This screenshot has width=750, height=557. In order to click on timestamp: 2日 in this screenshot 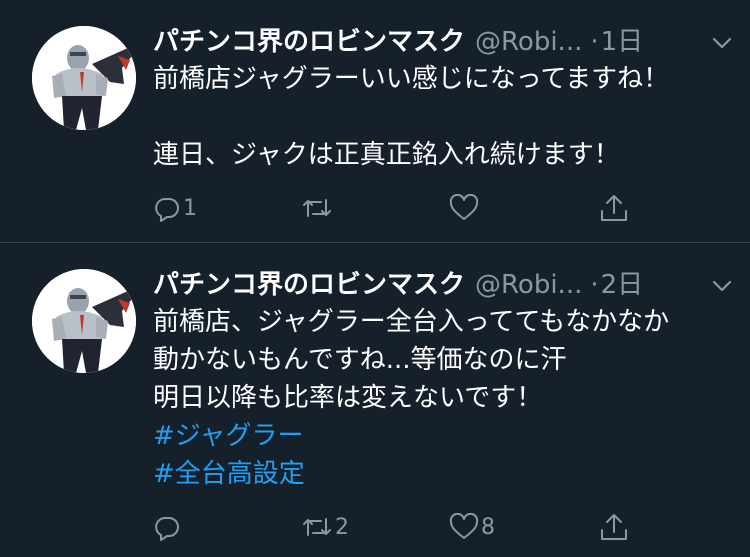, I will do `click(622, 285)`.